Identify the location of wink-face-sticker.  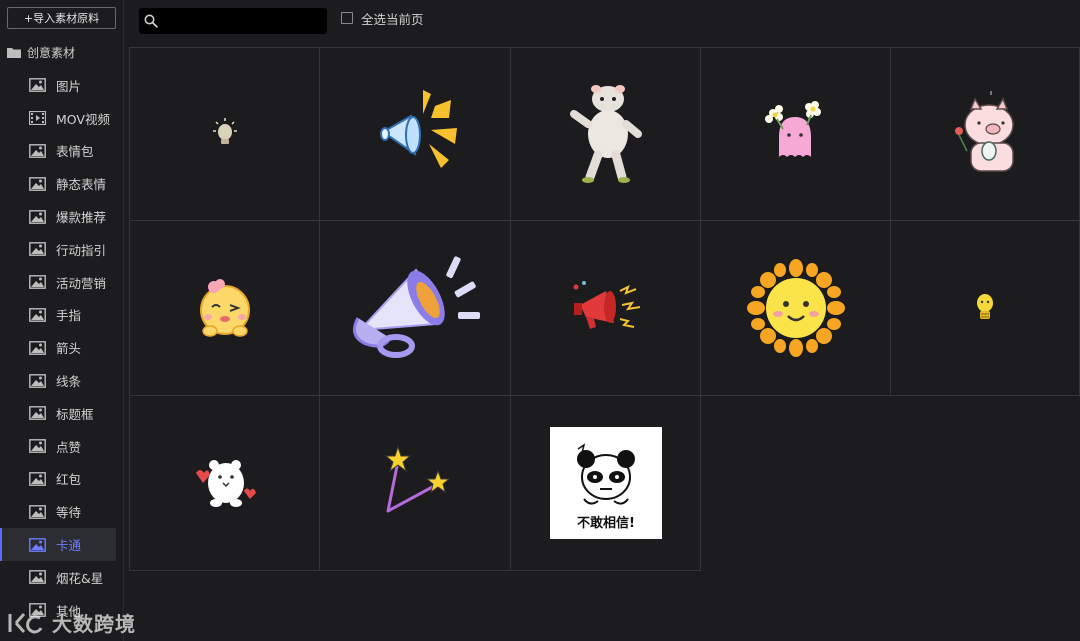
(224, 308).